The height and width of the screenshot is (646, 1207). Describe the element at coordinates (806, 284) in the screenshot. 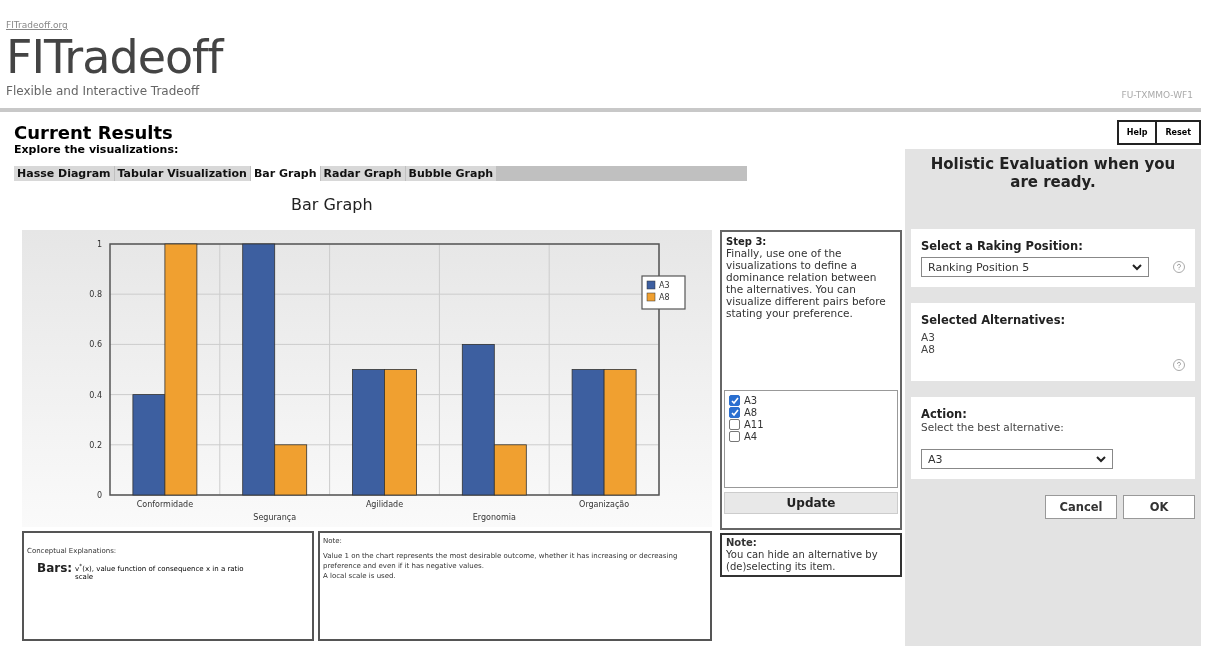

I see `step-text: Finally, use one of the visualizations to define a dominance relation between the alternatives. You can visualize different pairs before stating your preference.` at that location.